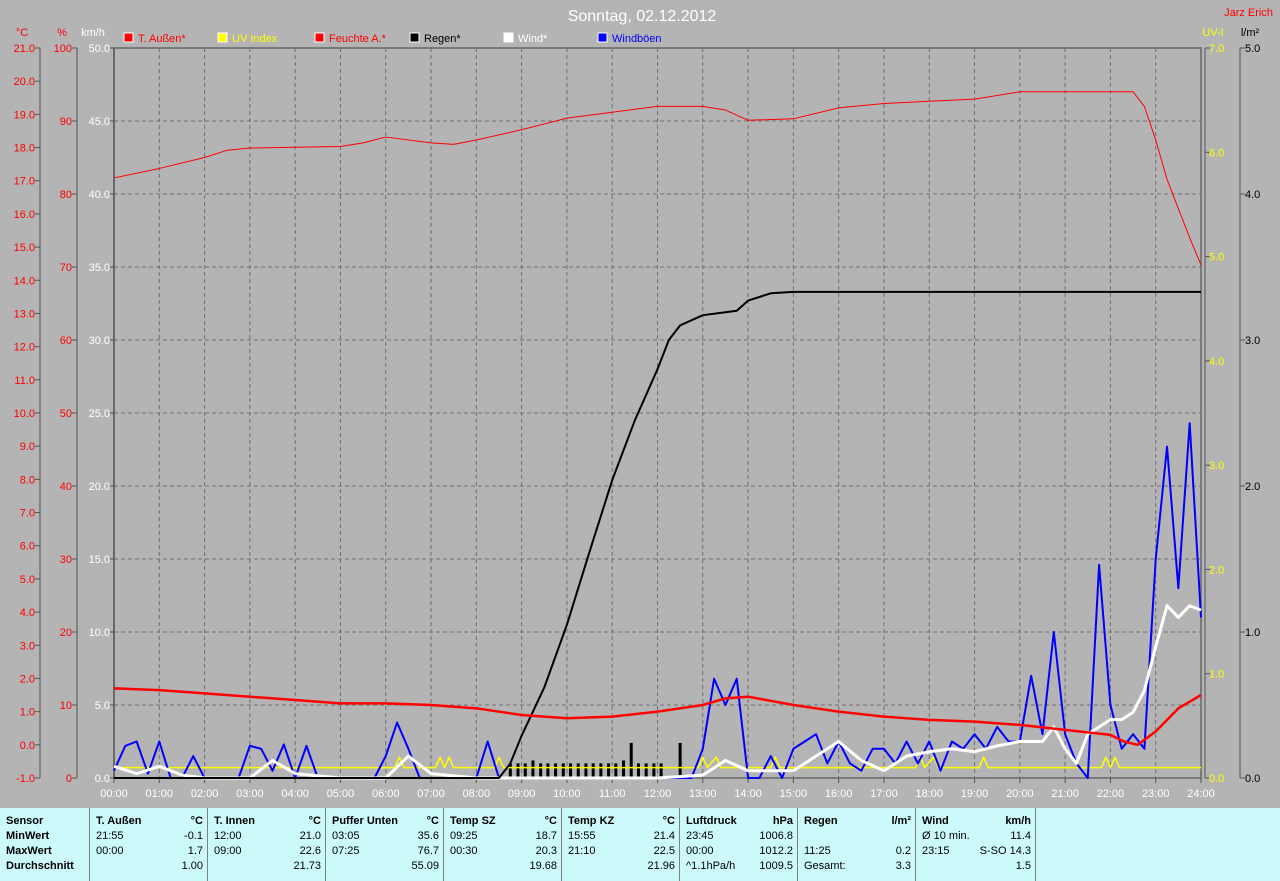  Describe the element at coordinates (24, 82) in the screenshot. I see `axis-tick-label-temp: 20.0` at that location.